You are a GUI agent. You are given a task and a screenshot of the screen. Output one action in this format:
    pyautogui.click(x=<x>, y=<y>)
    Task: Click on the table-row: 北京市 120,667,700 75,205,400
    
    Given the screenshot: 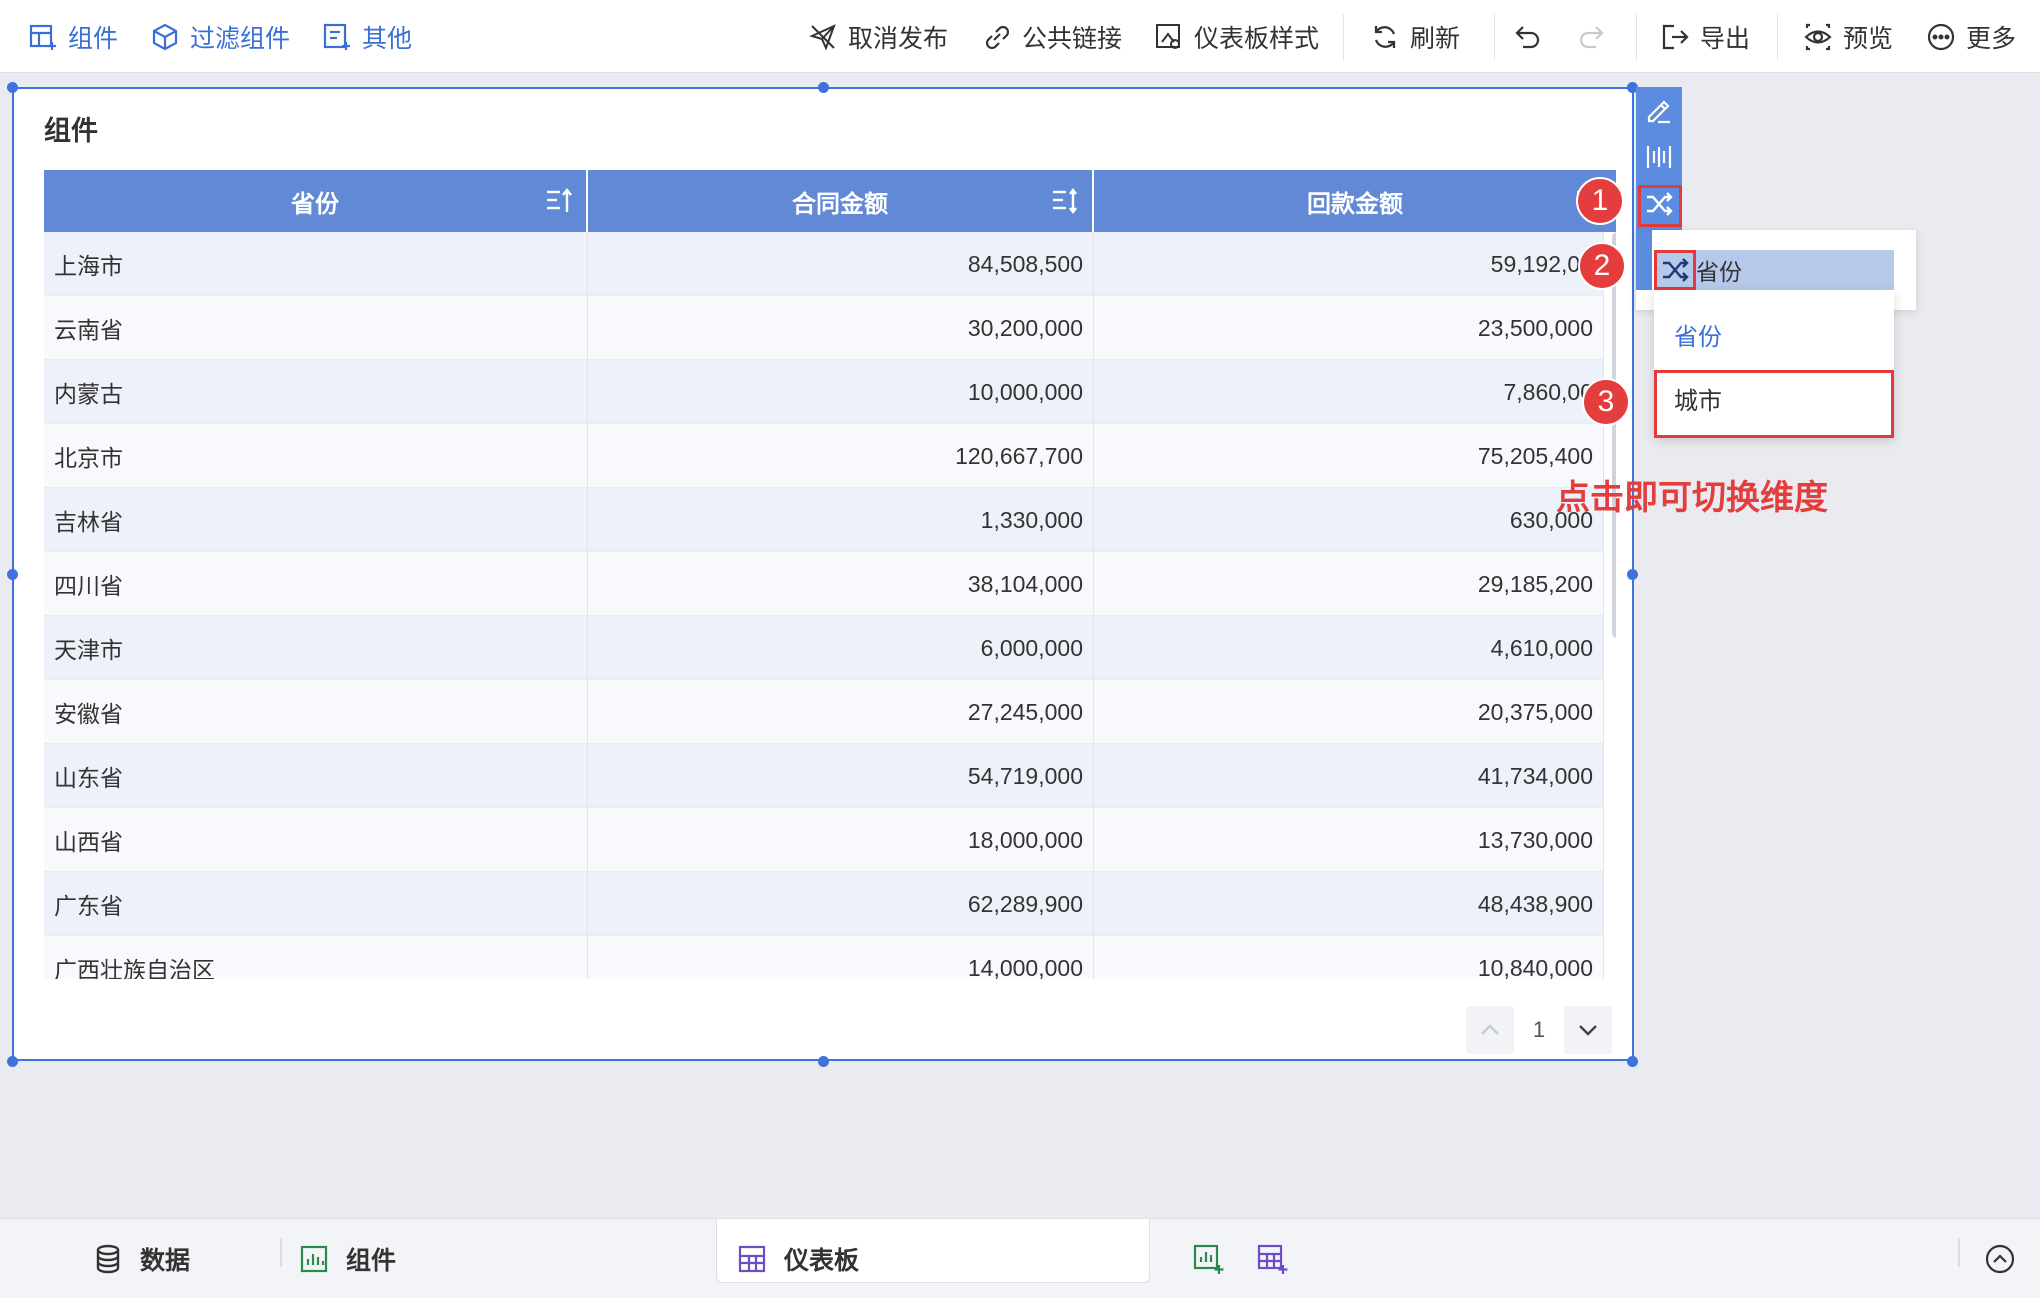 What is the action you would take?
    pyautogui.click(x=824, y=456)
    